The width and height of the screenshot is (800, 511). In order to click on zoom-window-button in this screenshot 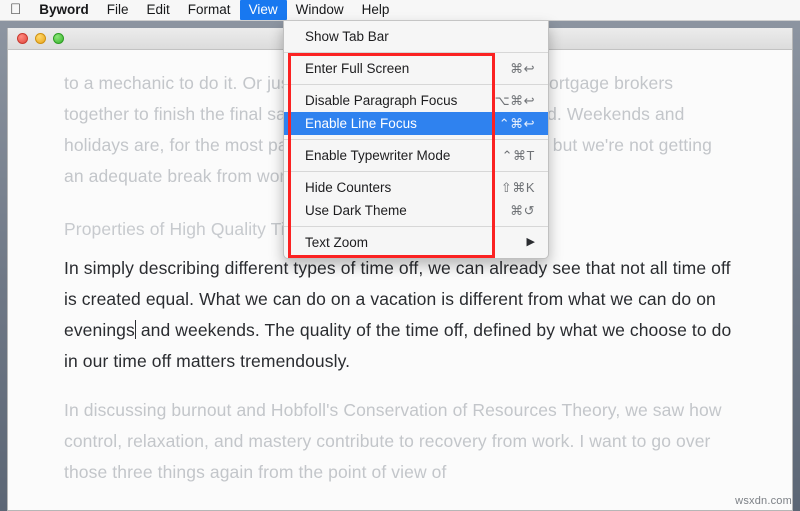, I will do `click(58, 38)`.